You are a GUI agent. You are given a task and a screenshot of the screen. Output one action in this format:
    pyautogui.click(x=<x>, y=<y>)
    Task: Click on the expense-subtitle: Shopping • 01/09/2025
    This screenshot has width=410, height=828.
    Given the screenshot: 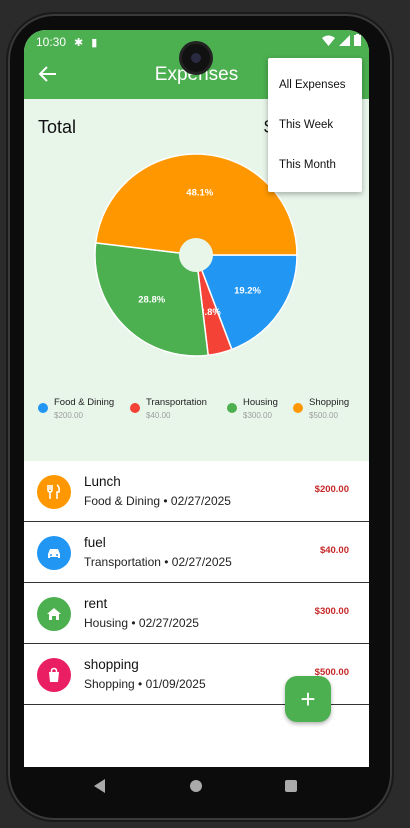 What is the action you would take?
    pyautogui.click(x=145, y=684)
    